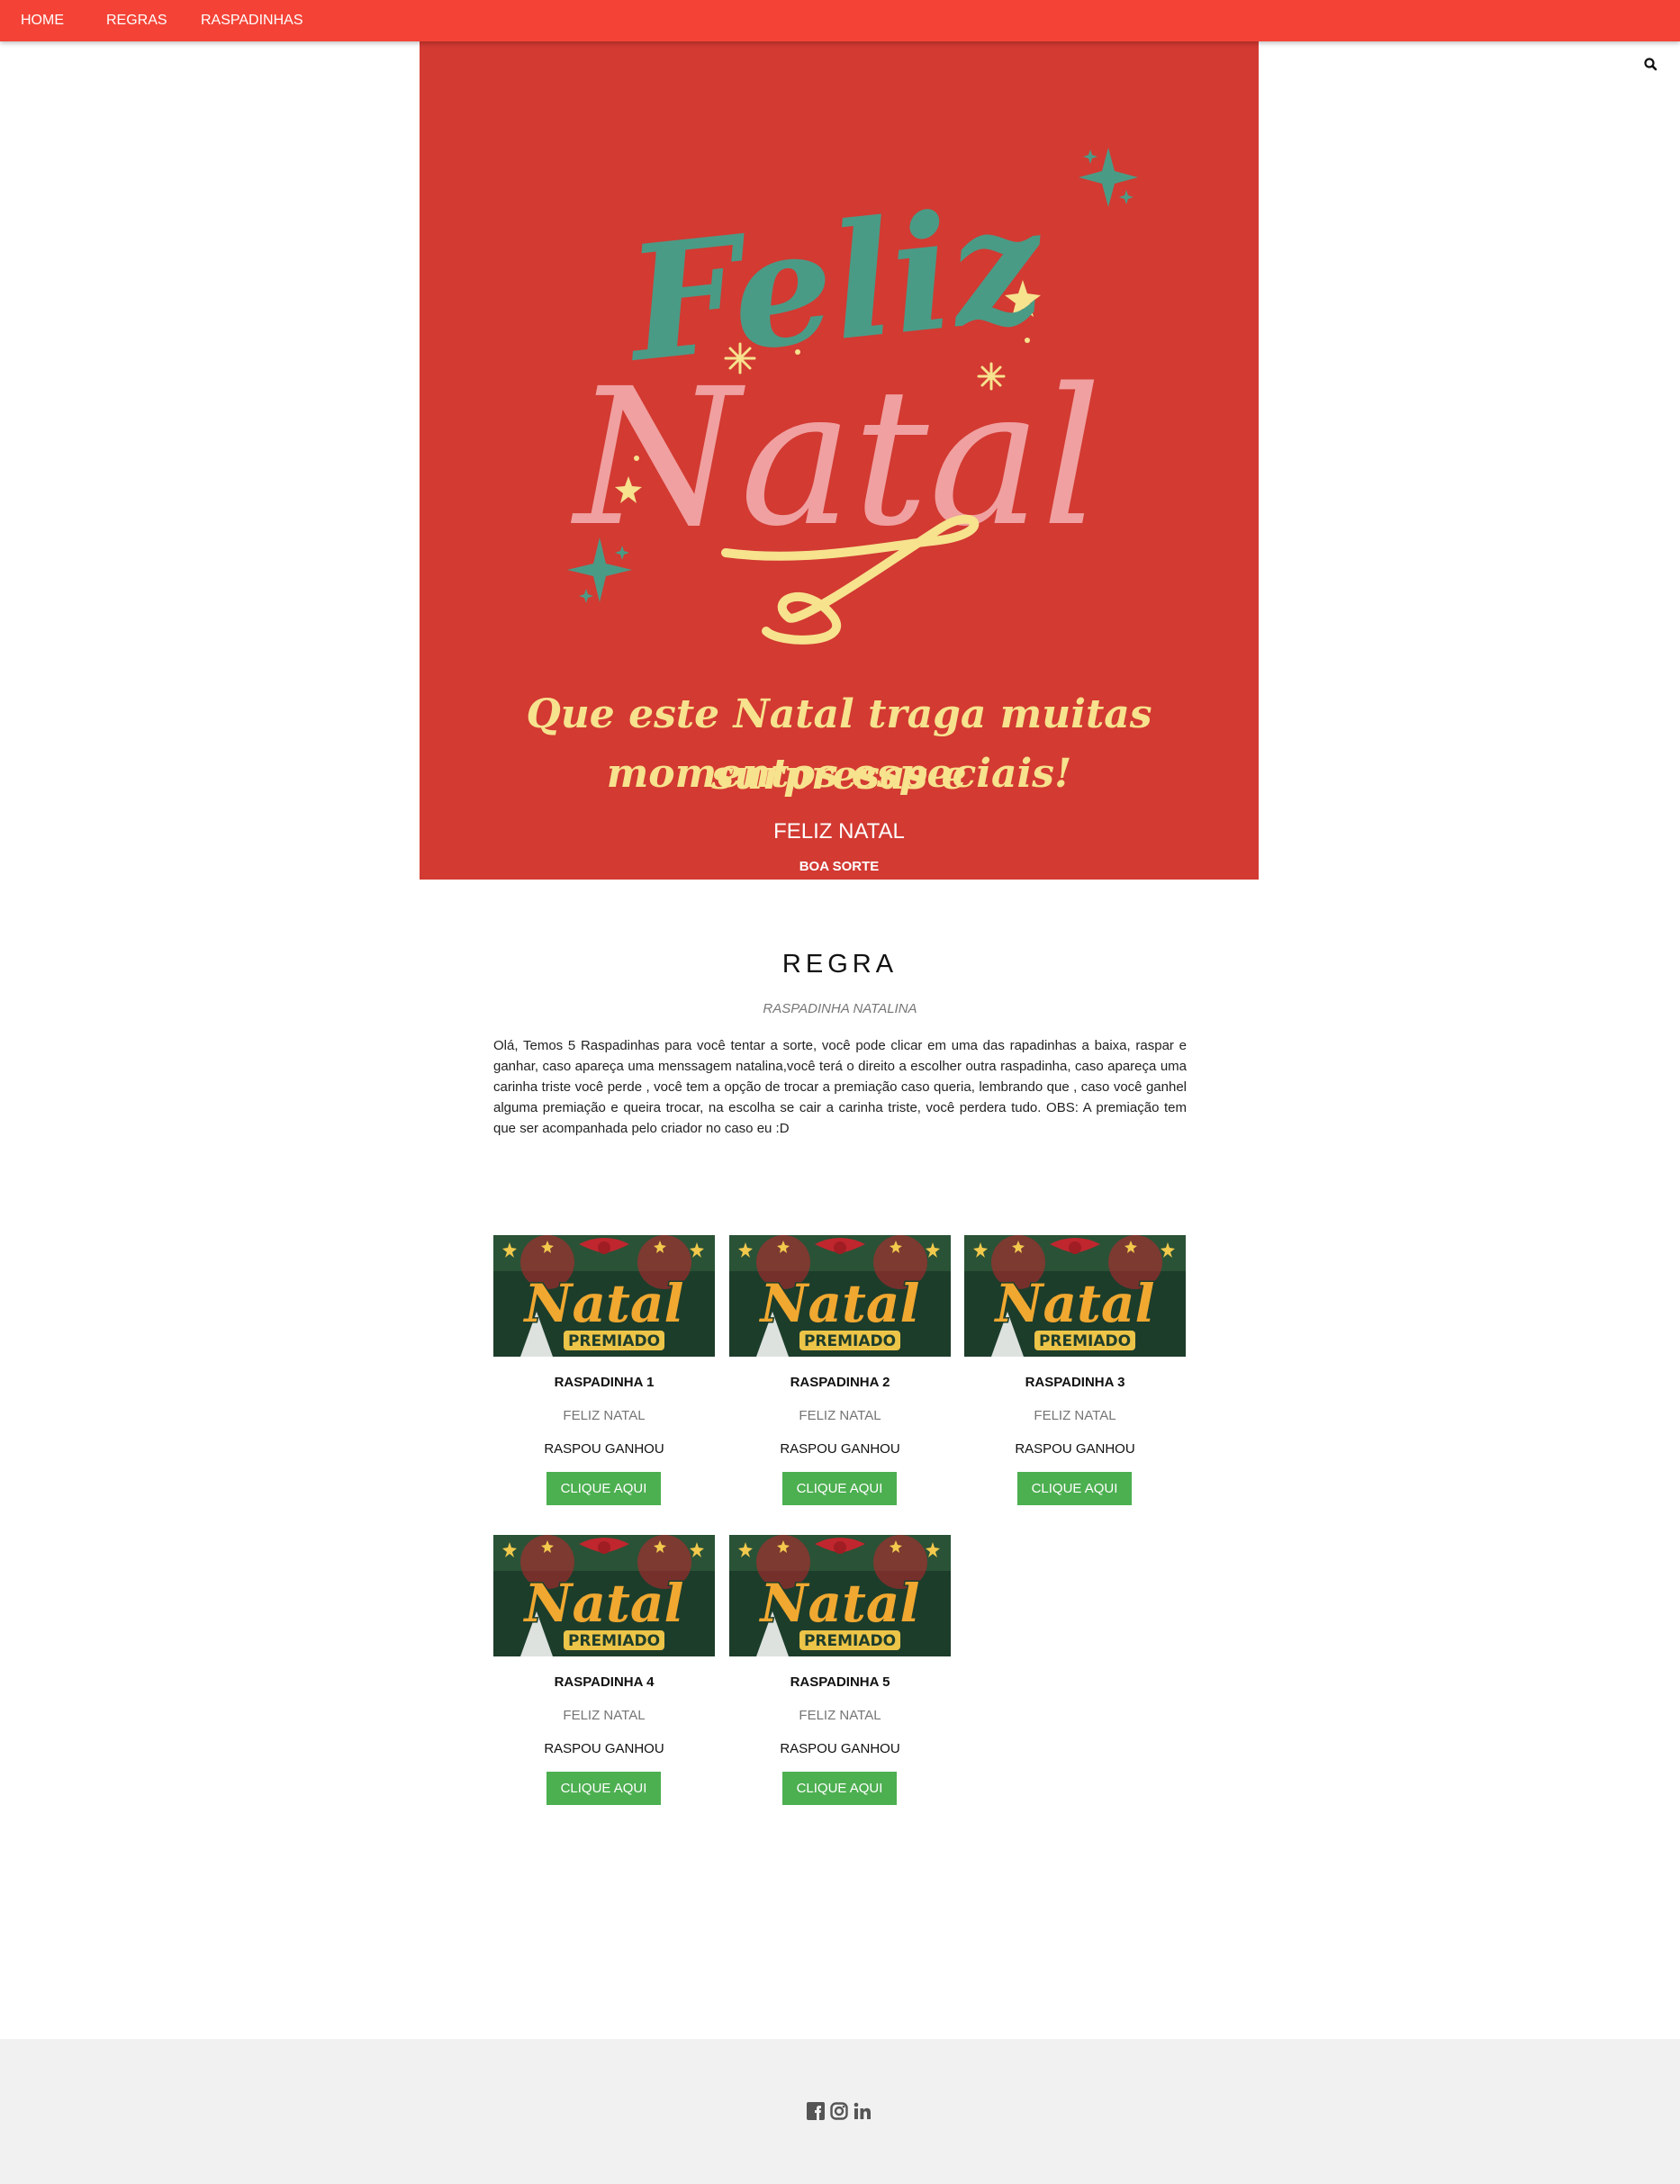  What do you see at coordinates (839, 2111) in the screenshot?
I see `instagram-icon` at bounding box center [839, 2111].